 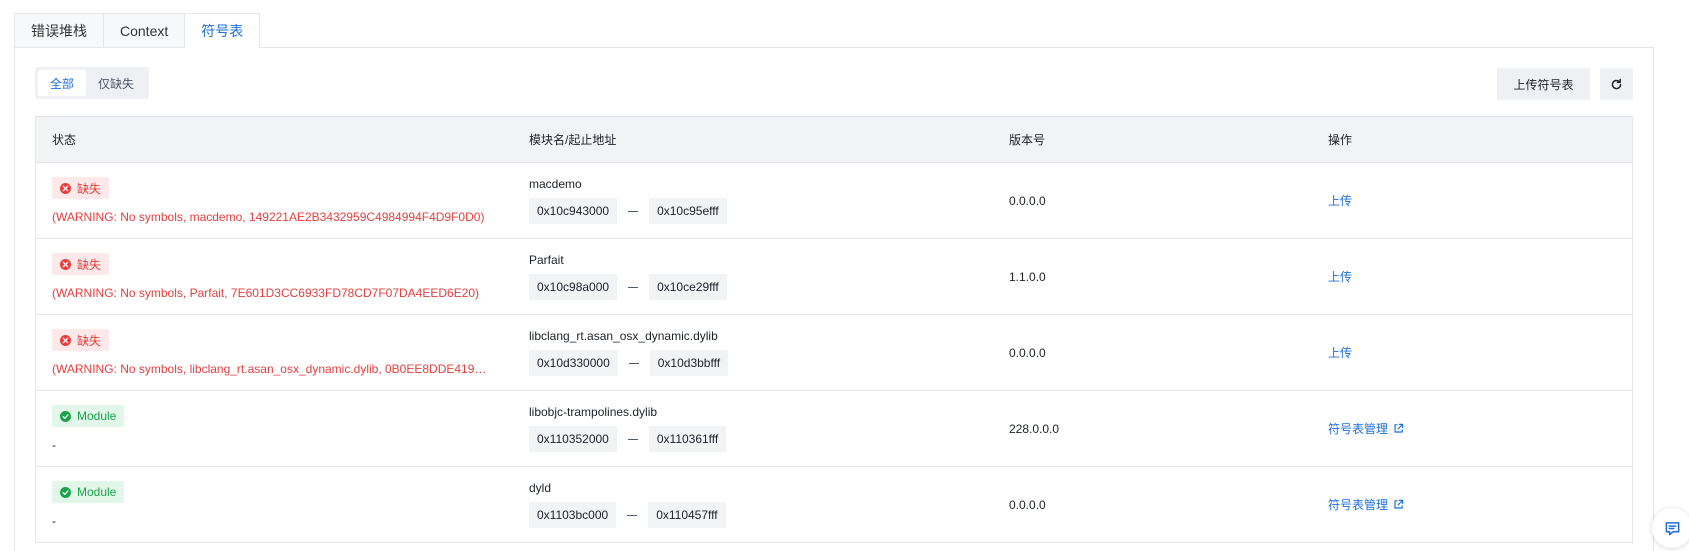 I want to click on end-address: 0x110457fff, so click(x=687, y=515).